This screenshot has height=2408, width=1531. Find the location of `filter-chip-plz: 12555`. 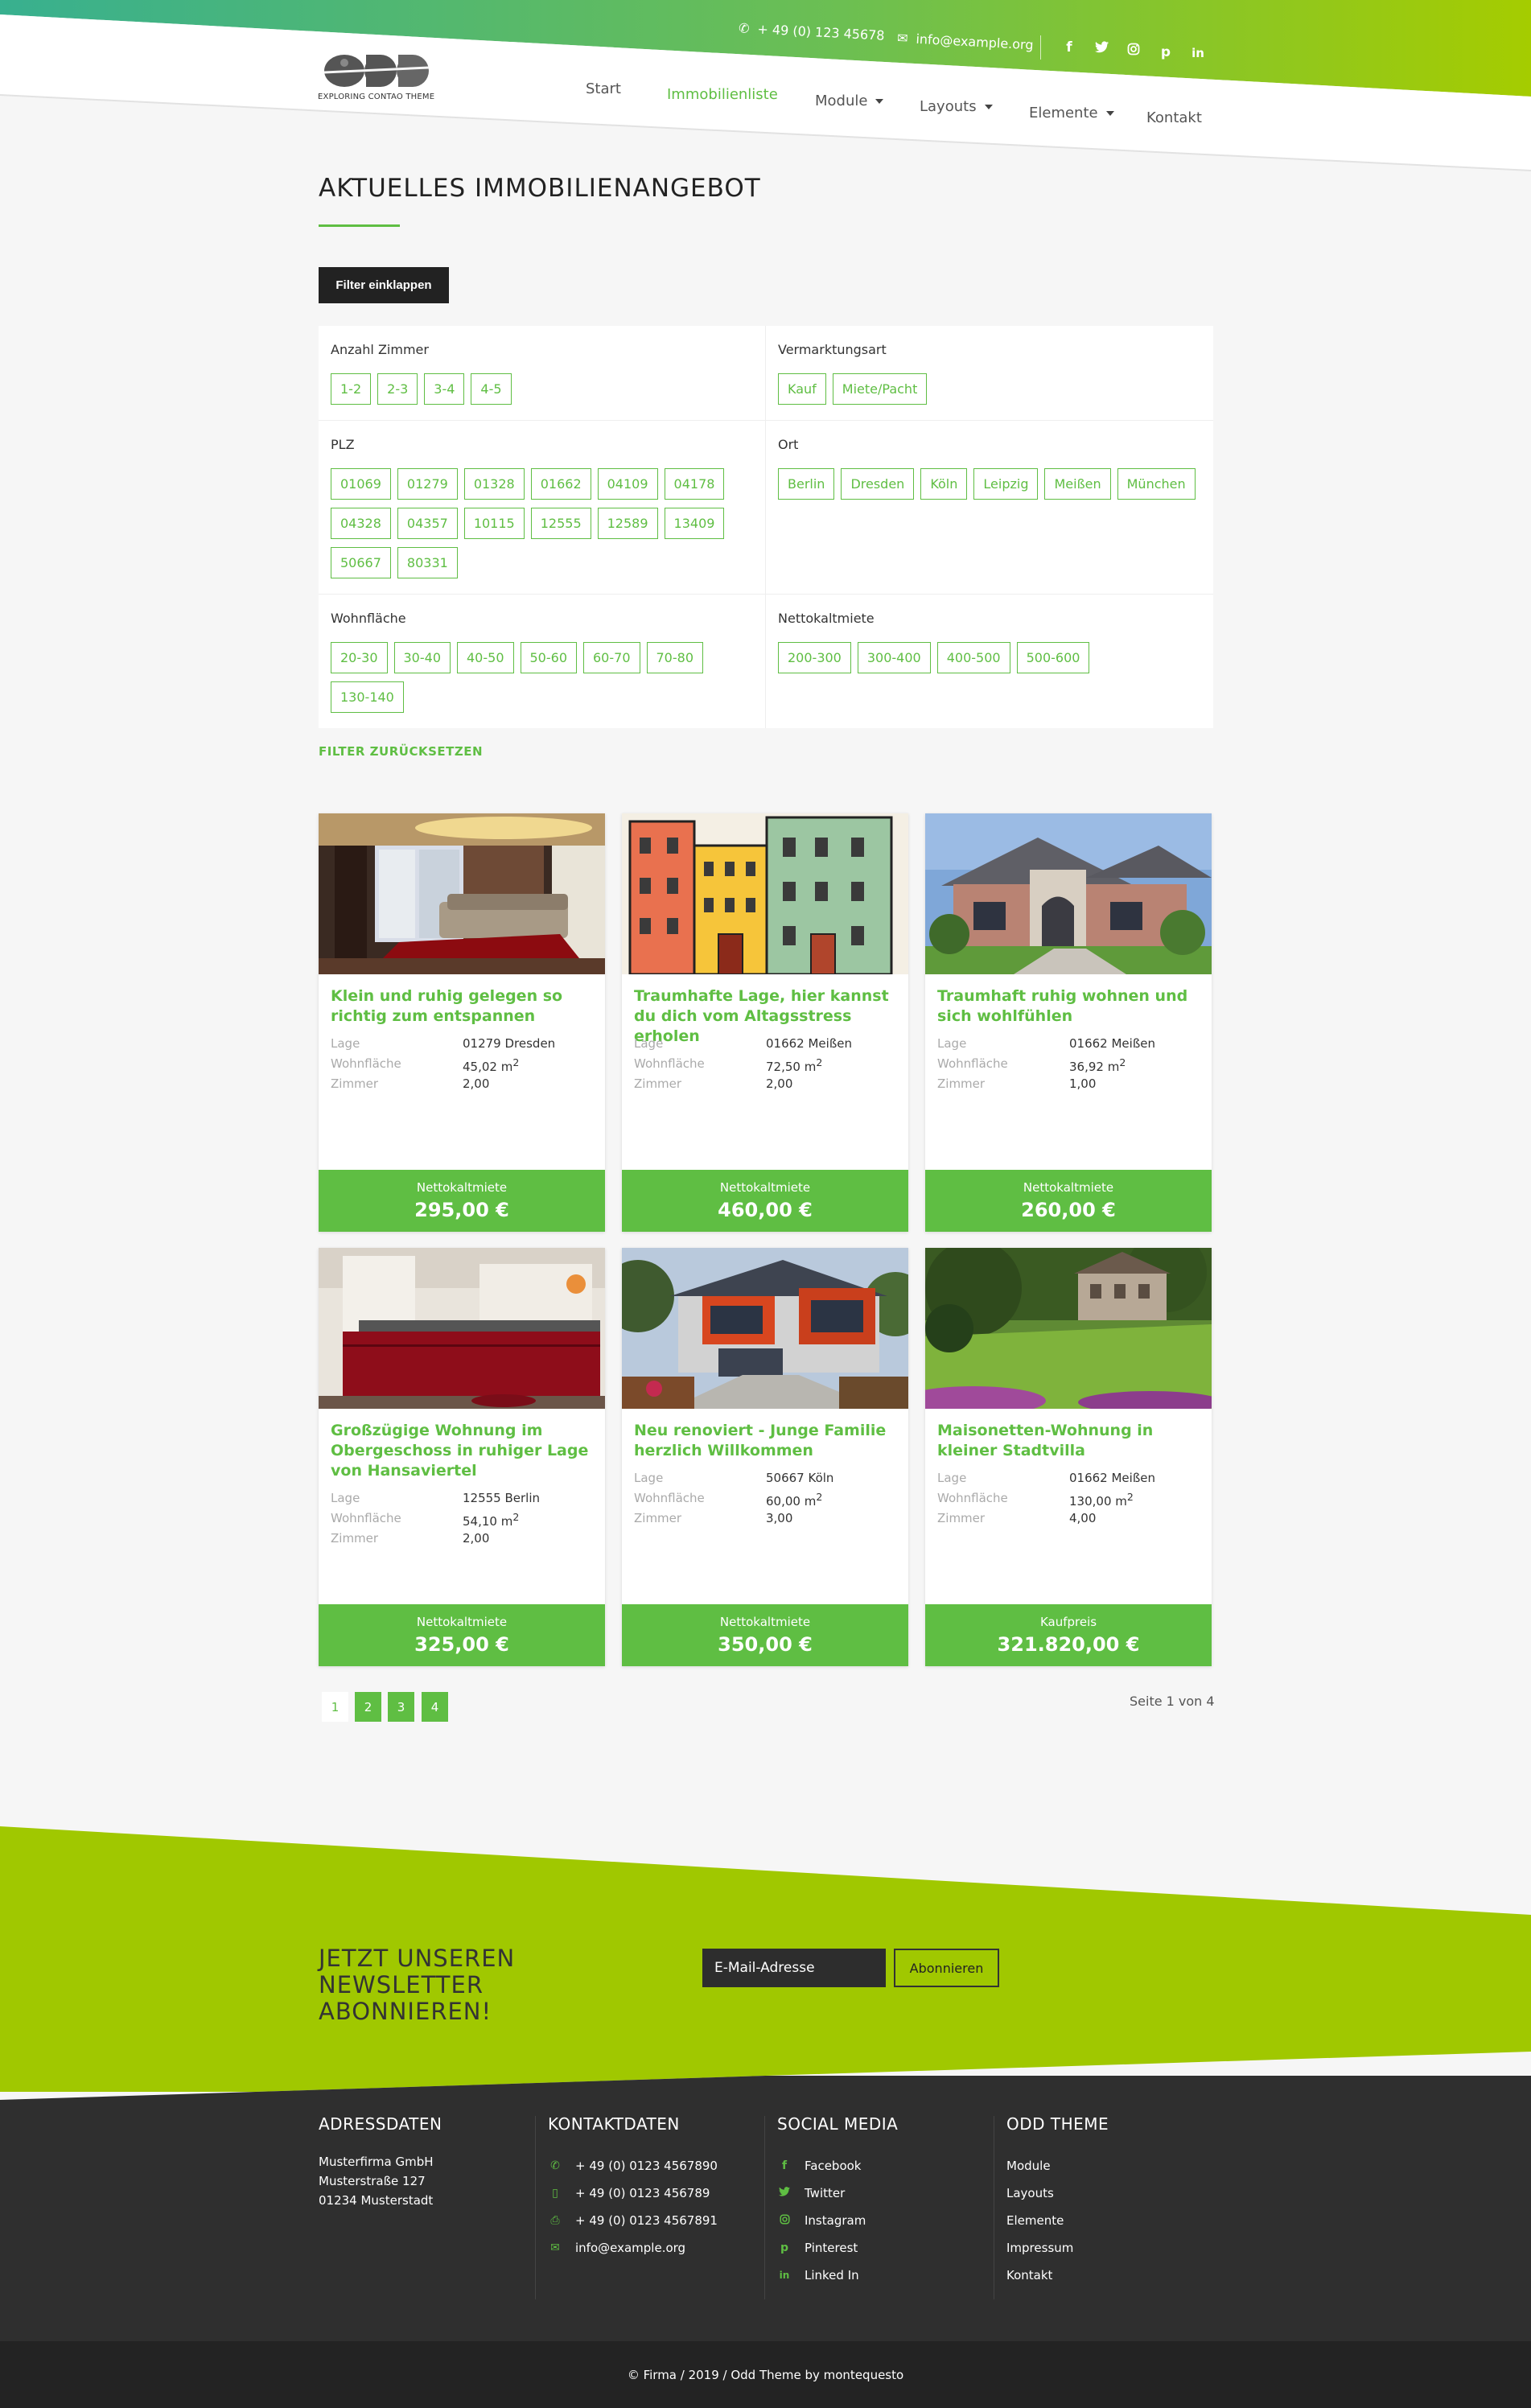

filter-chip-plz: 12555 is located at coordinates (560, 523).